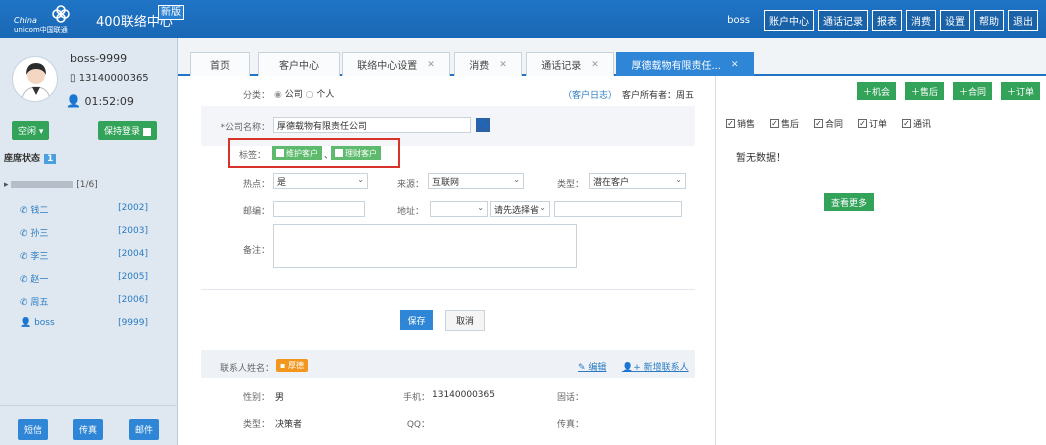 Image resolution: width=1046 pixels, height=445 pixels. What do you see at coordinates (319, 209) in the screenshot?
I see `zip-input` at bounding box center [319, 209].